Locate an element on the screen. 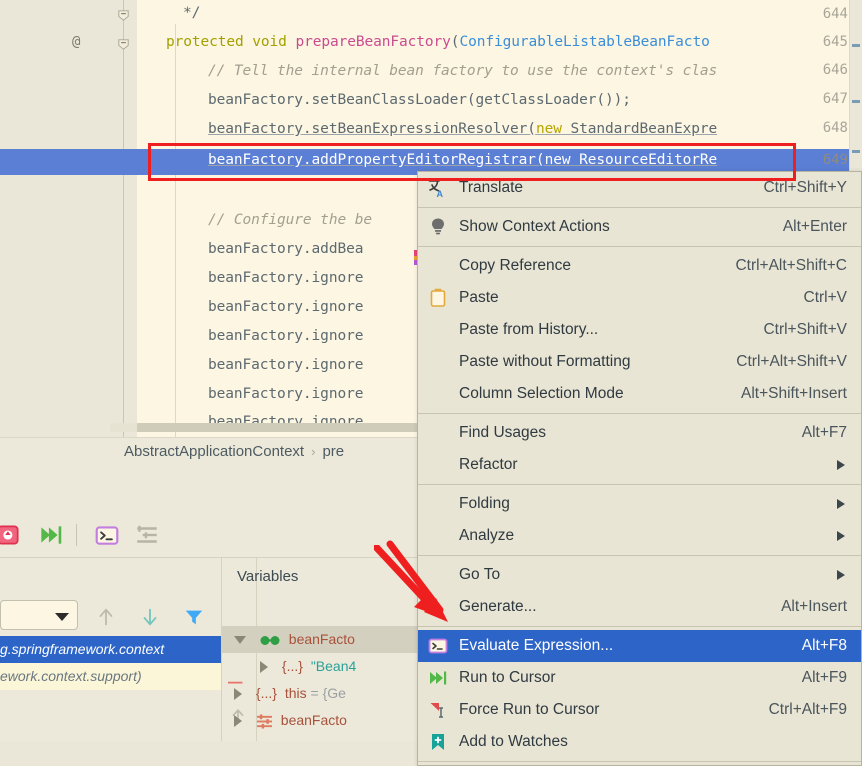 This screenshot has width=862, height=766. menu-item-folding: Folding is located at coordinates (639, 504).